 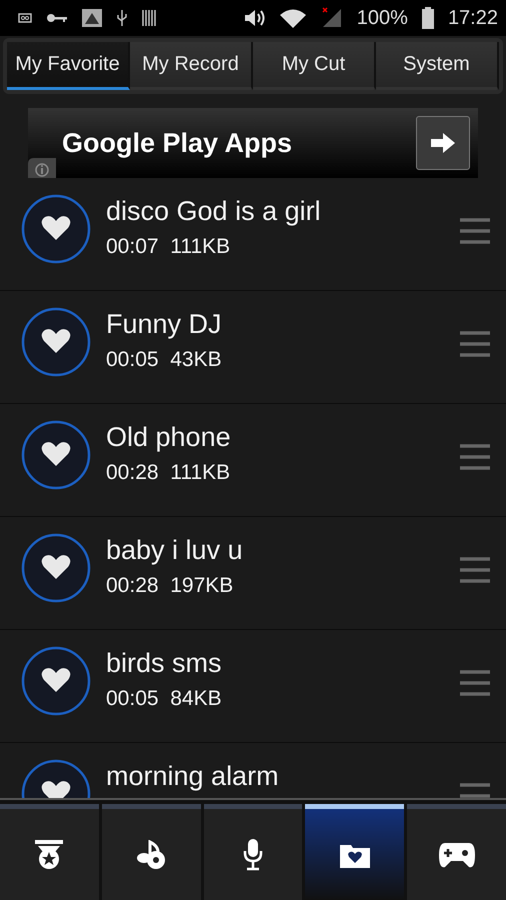 What do you see at coordinates (382, 18) in the screenshot?
I see `battery-level: 100%` at bounding box center [382, 18].